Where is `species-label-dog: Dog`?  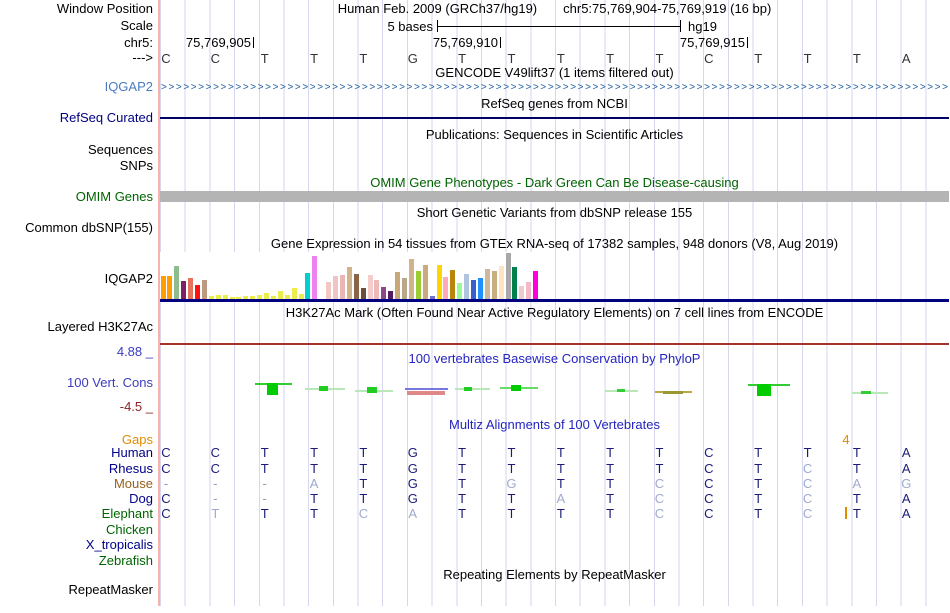
species-label-dog: Dog is located at coordinates (76, 499).